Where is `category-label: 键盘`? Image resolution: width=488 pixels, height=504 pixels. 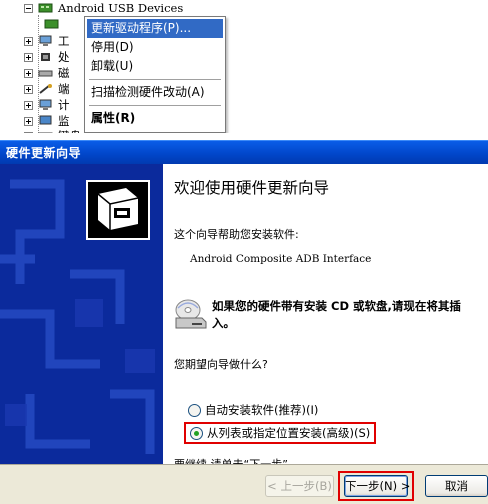 category-label: 键盘 is located at coordinates (69, 130).